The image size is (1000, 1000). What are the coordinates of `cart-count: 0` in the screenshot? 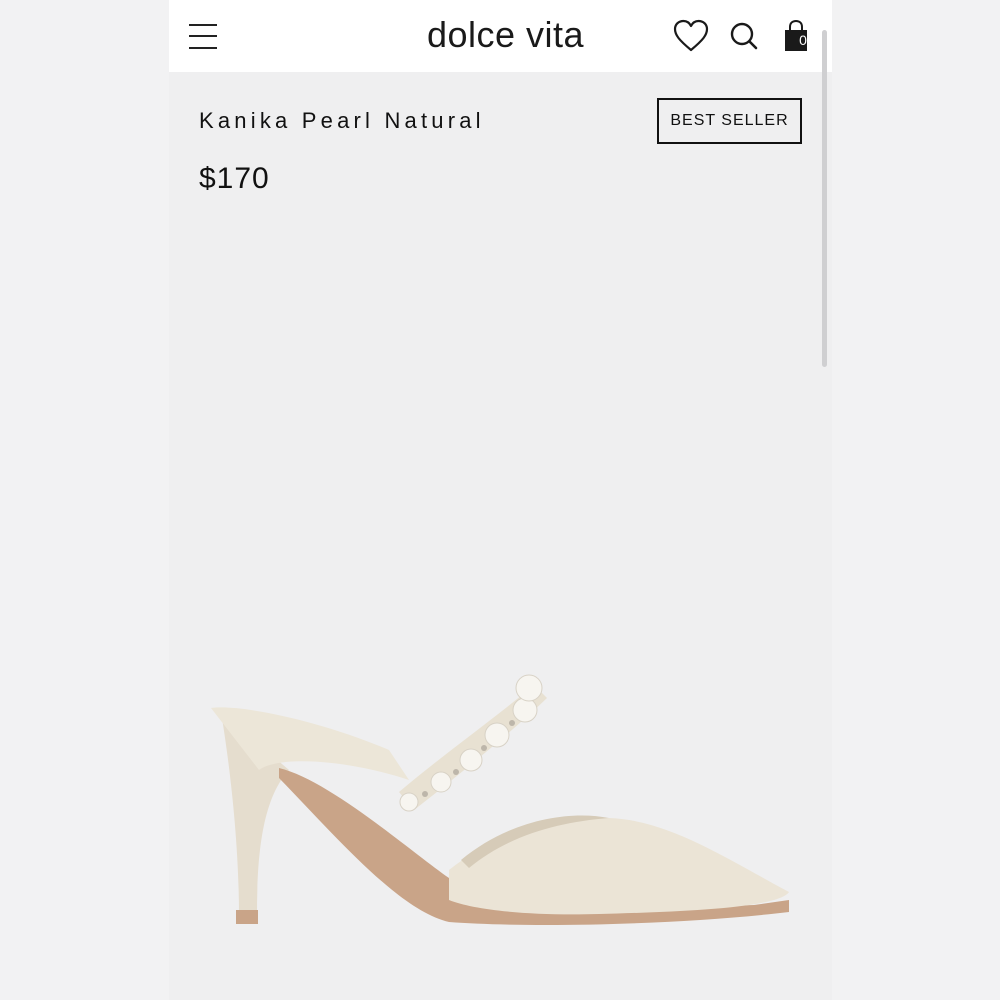 It's located at (803, 40).